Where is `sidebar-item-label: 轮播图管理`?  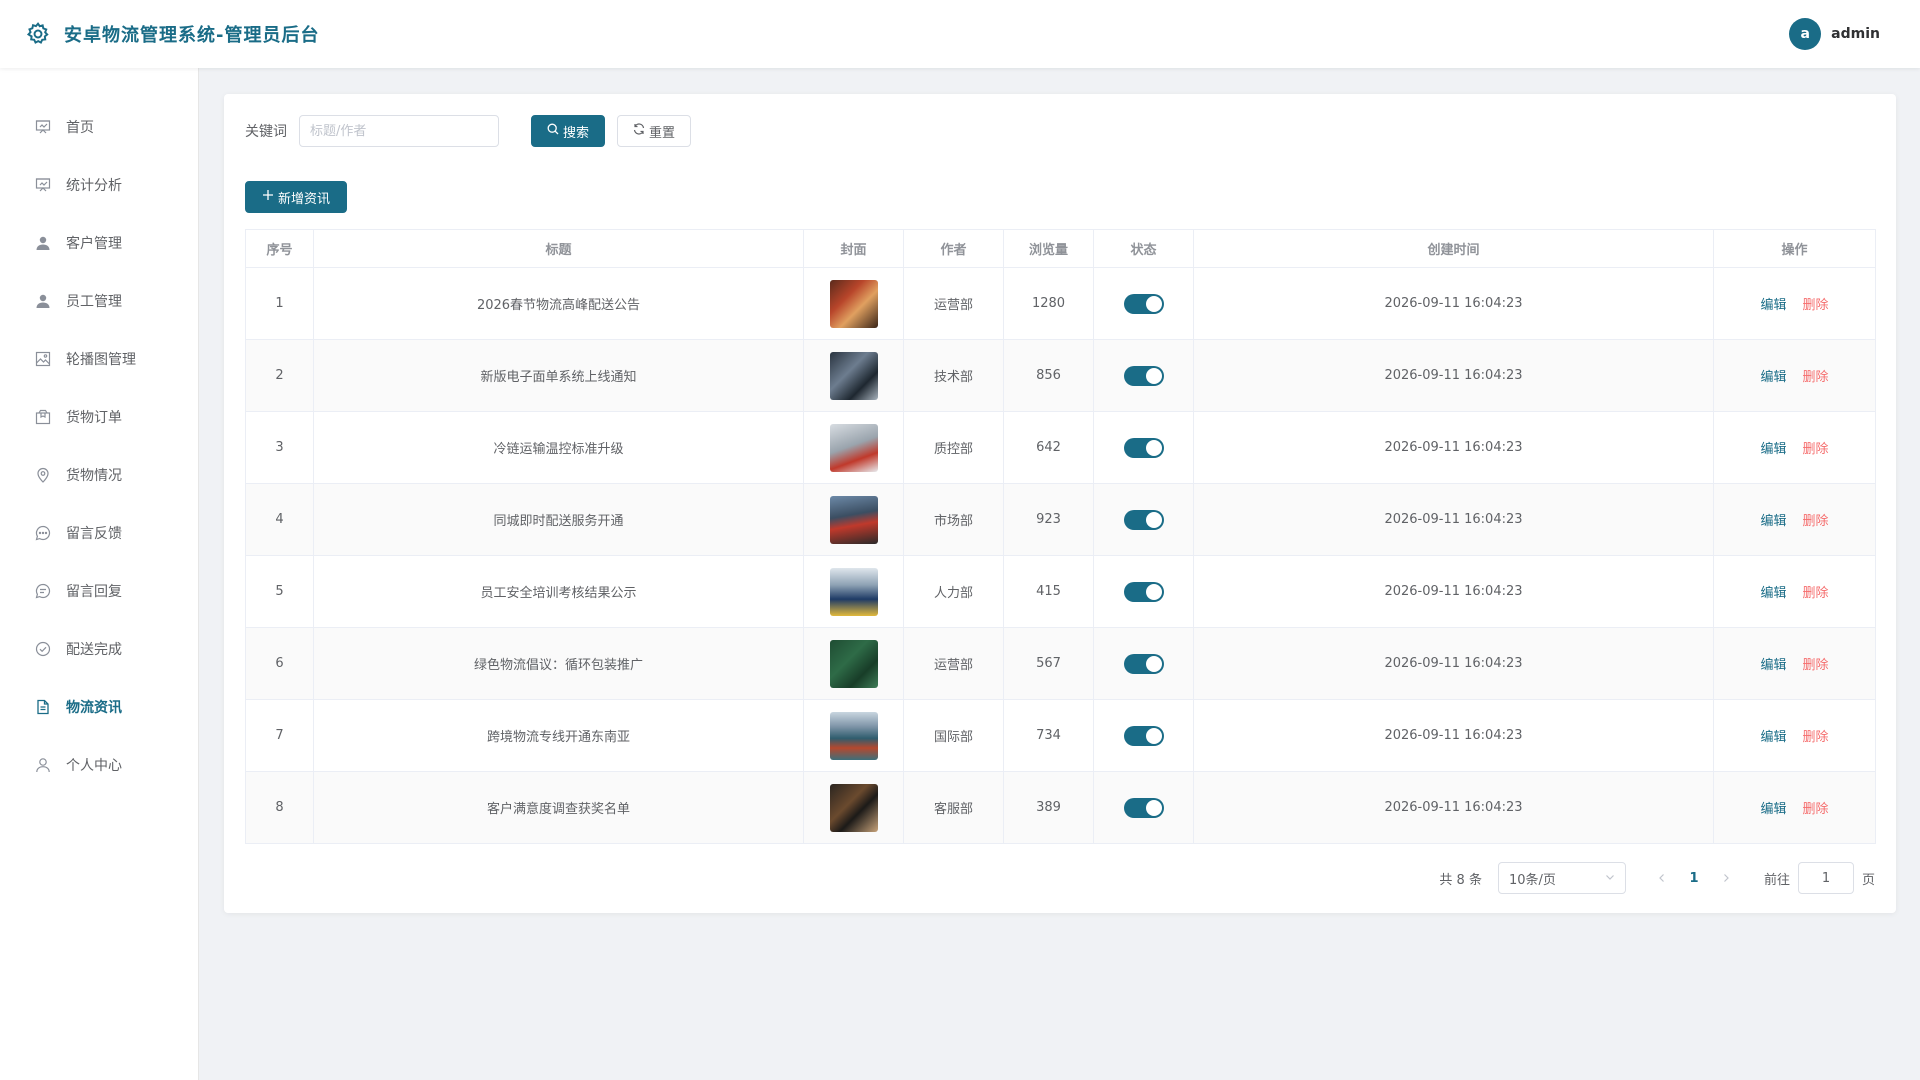
sidebar-item-label: 轮播图管理 is located at coordinates (101, 360).